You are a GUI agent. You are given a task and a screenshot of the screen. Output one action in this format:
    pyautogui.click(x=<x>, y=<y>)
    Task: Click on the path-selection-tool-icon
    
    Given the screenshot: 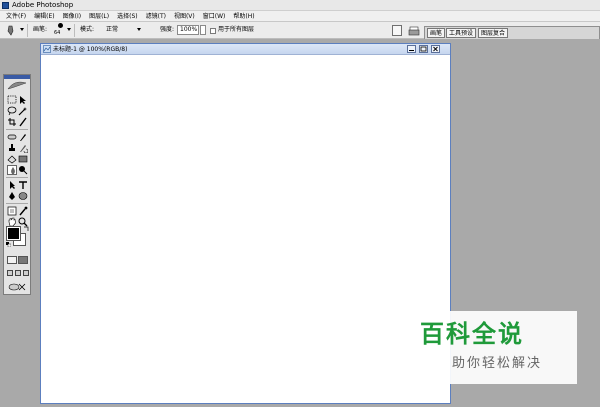 What is the action you would take?
    pyautogui.click(x=12, y=185)
    